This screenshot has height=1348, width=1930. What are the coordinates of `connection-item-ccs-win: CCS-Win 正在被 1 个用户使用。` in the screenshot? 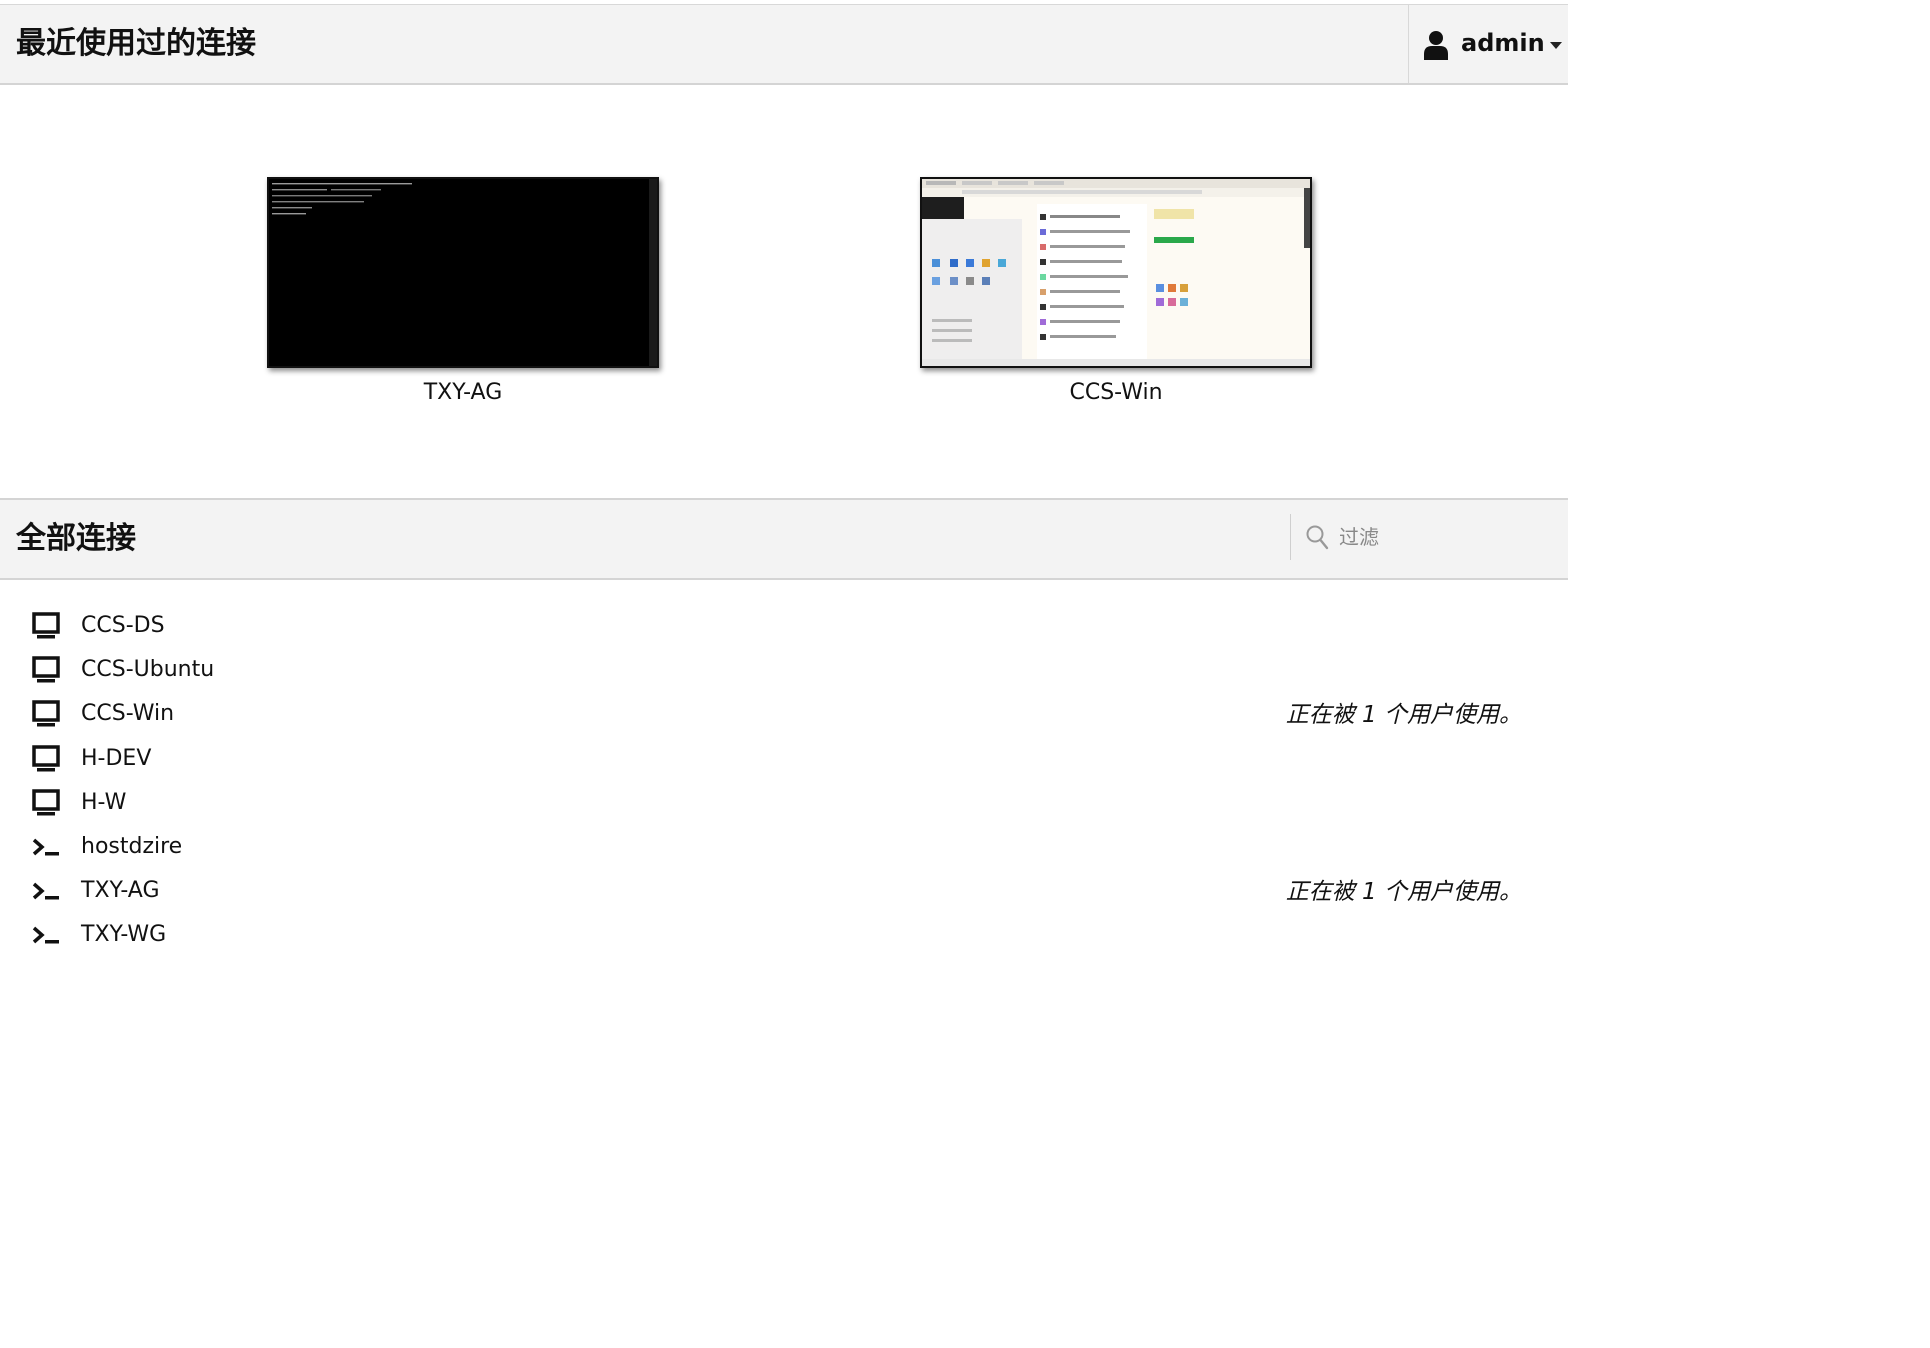 It's located at (784, 714).